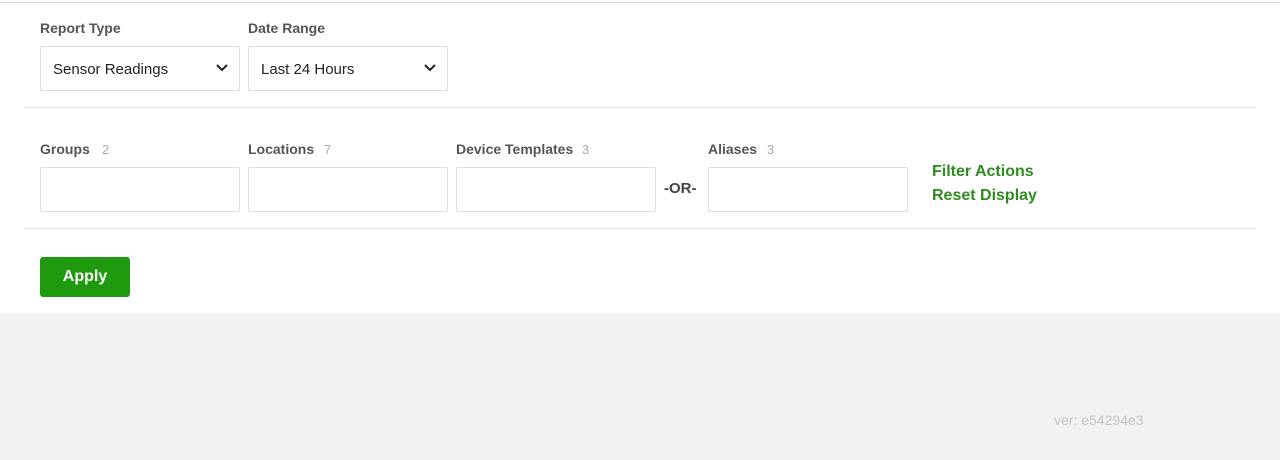 The height and width of the screenshot is (460, 1280). I want to click on locations-input, so click(348, 189).